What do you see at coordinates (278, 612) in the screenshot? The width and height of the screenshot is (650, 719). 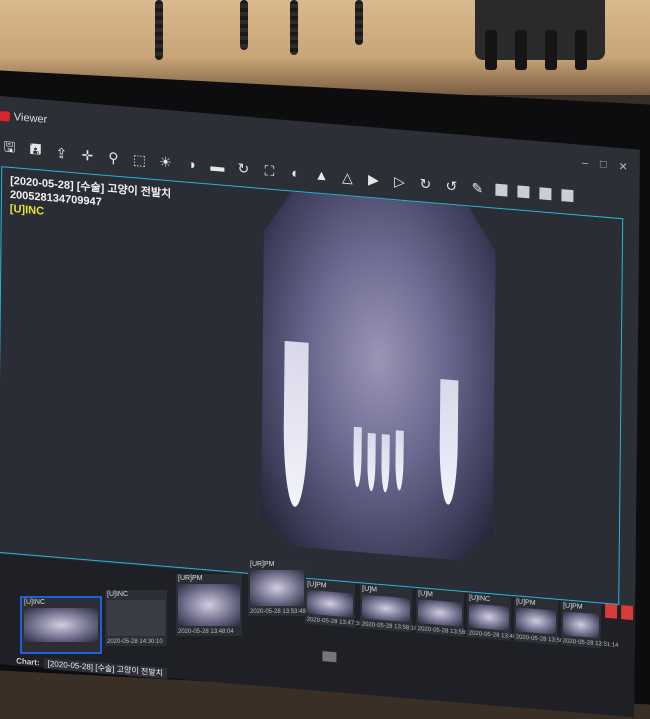 I see `thumbnail-timestamp: 2020-05-28 13:53:48` at bounding box center [278, 612].